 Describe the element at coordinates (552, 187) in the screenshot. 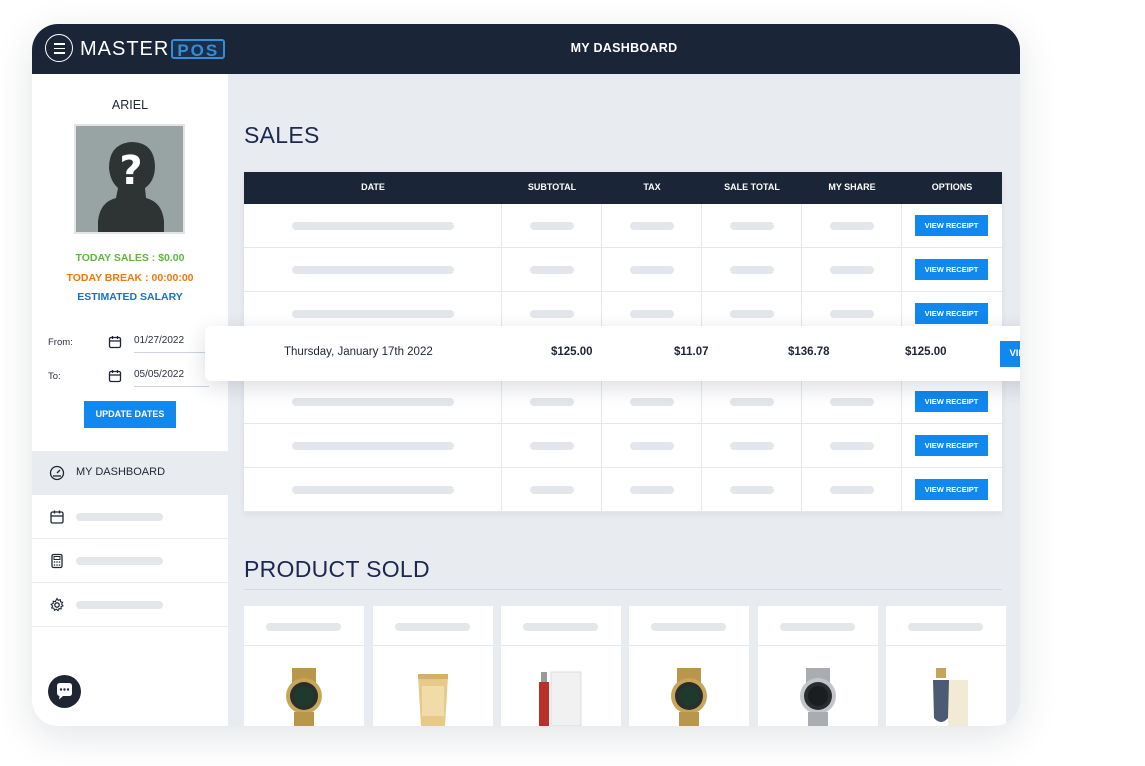

I see `column-header-subtotal: SUBTOTAL` at that location.